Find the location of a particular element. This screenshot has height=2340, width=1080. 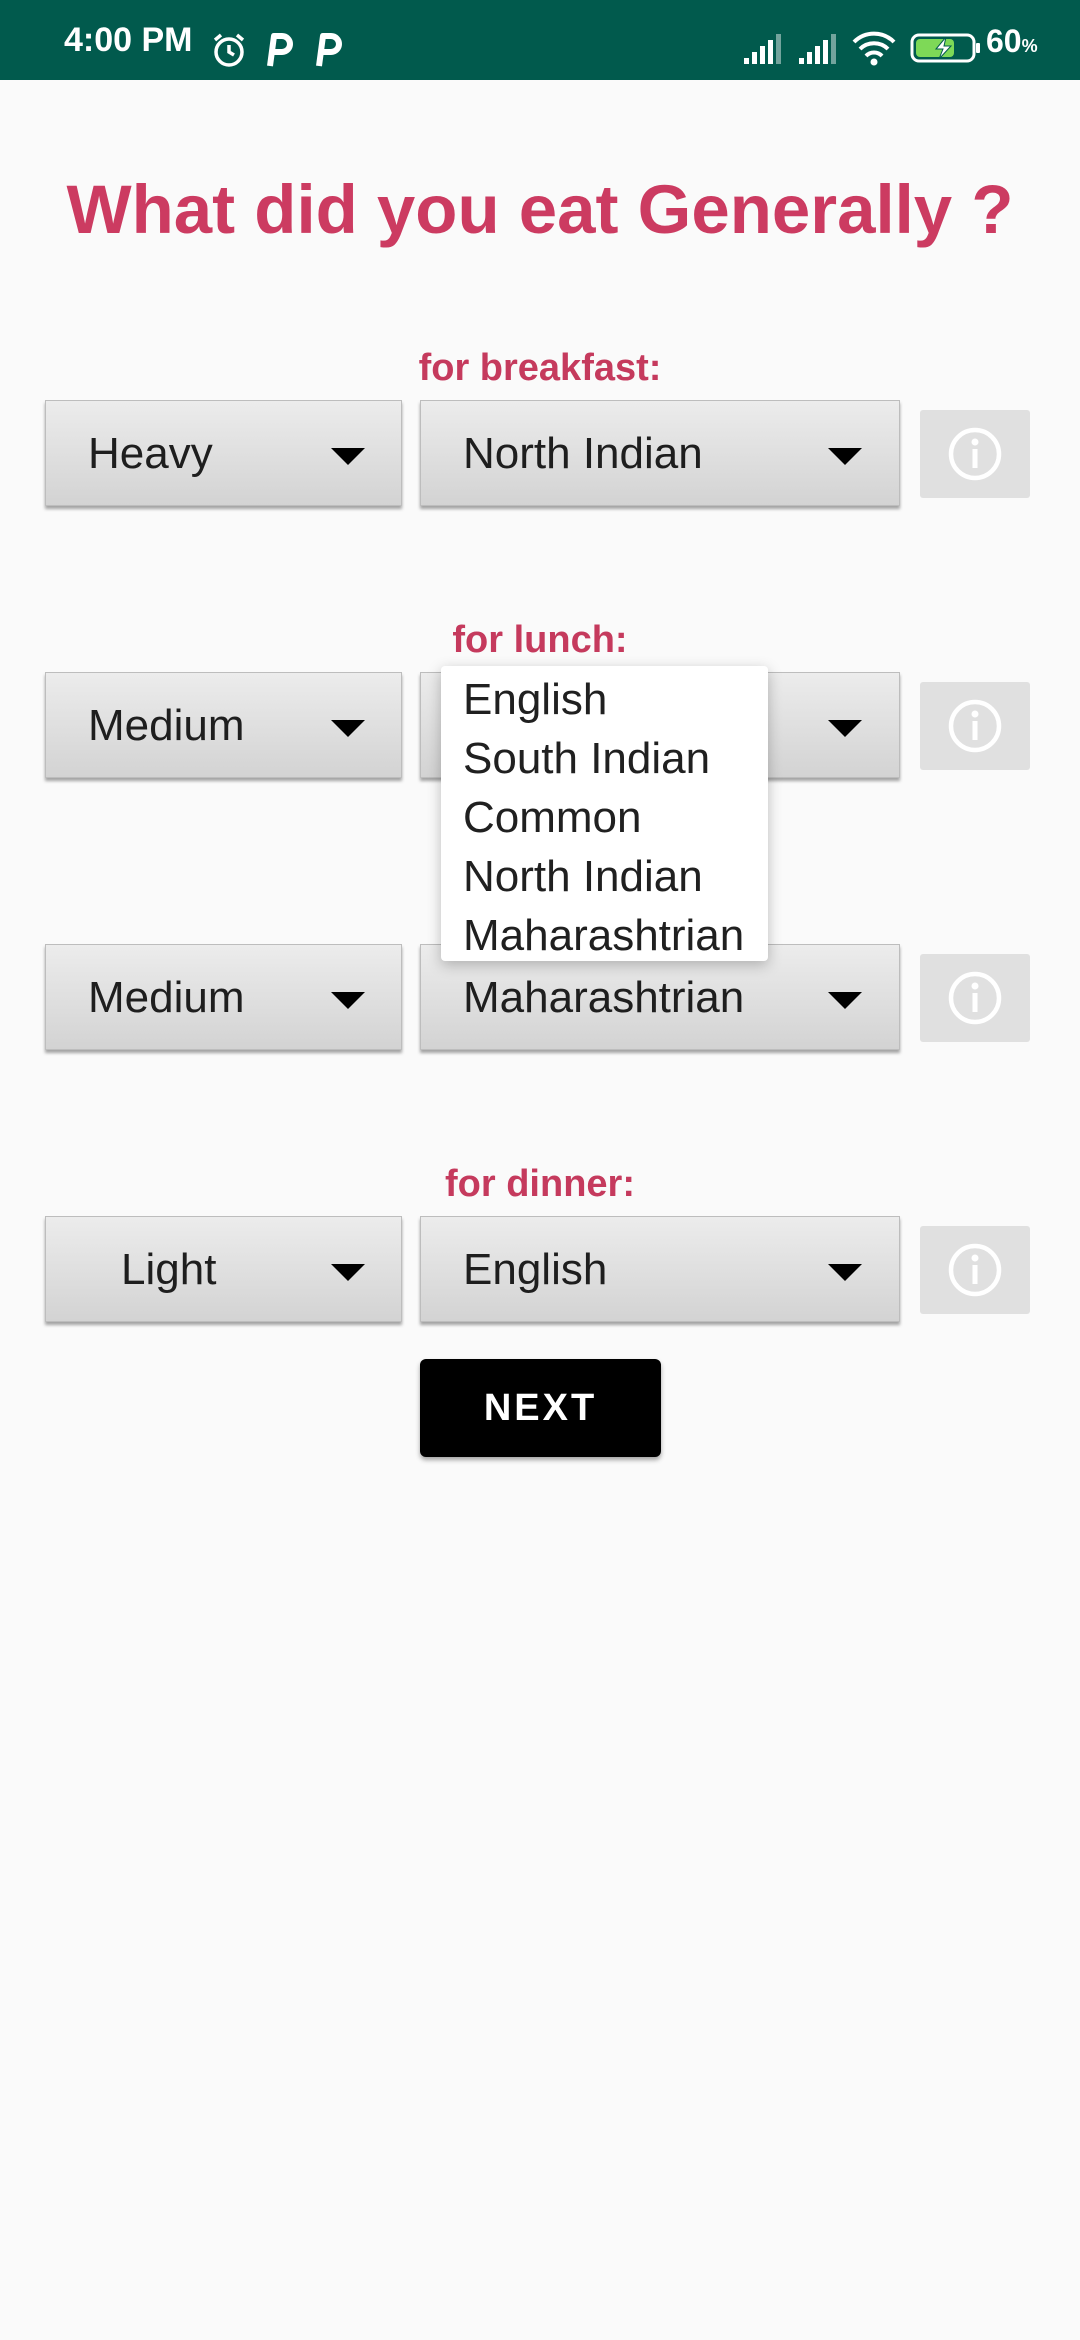

dinner-info-button is located at coordinates (975, 1270).